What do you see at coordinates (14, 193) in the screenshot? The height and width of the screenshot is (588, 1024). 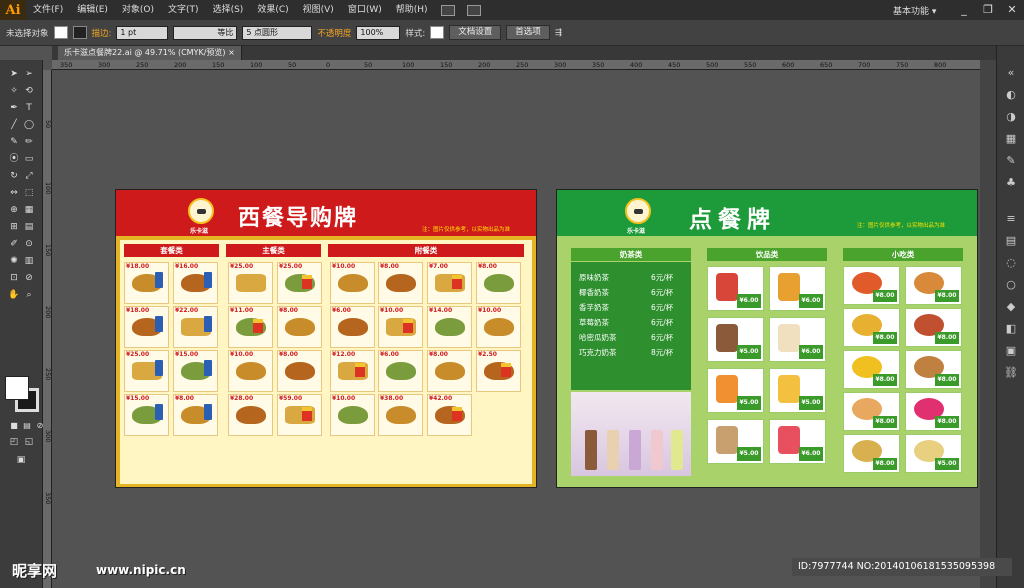 I see `width-tool-icon: ⇔` at bounding box center [14, 193].